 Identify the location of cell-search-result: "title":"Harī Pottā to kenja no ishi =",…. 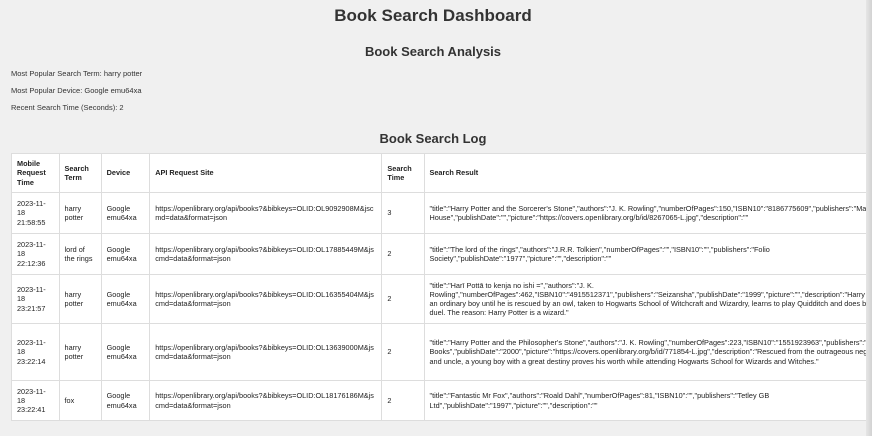
(644, 299).